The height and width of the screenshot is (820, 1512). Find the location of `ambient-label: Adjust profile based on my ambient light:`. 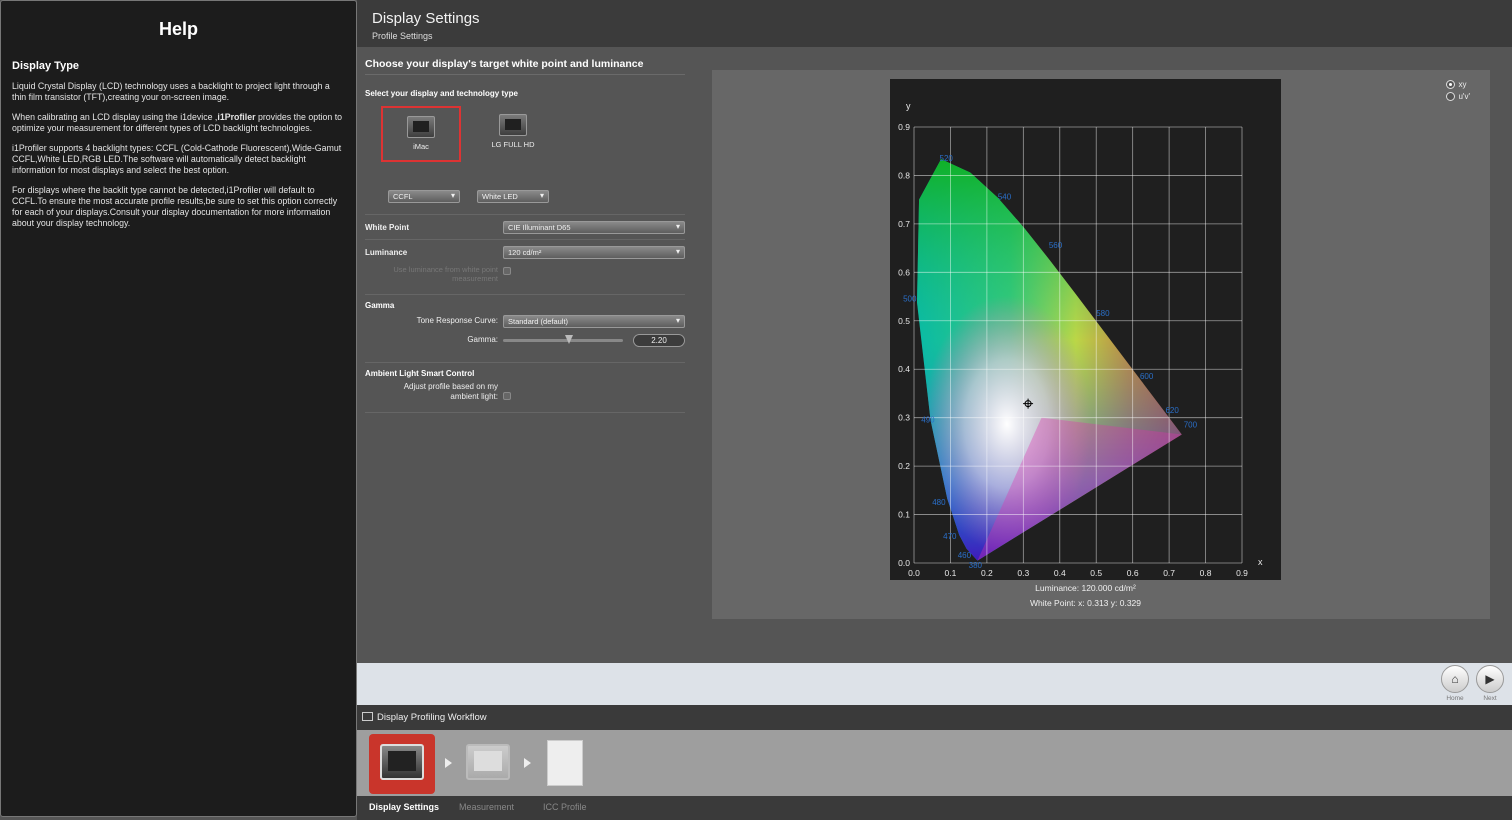

ambient-label: Adjust profile based on my ambient light: is located at coordinates (451, 392).